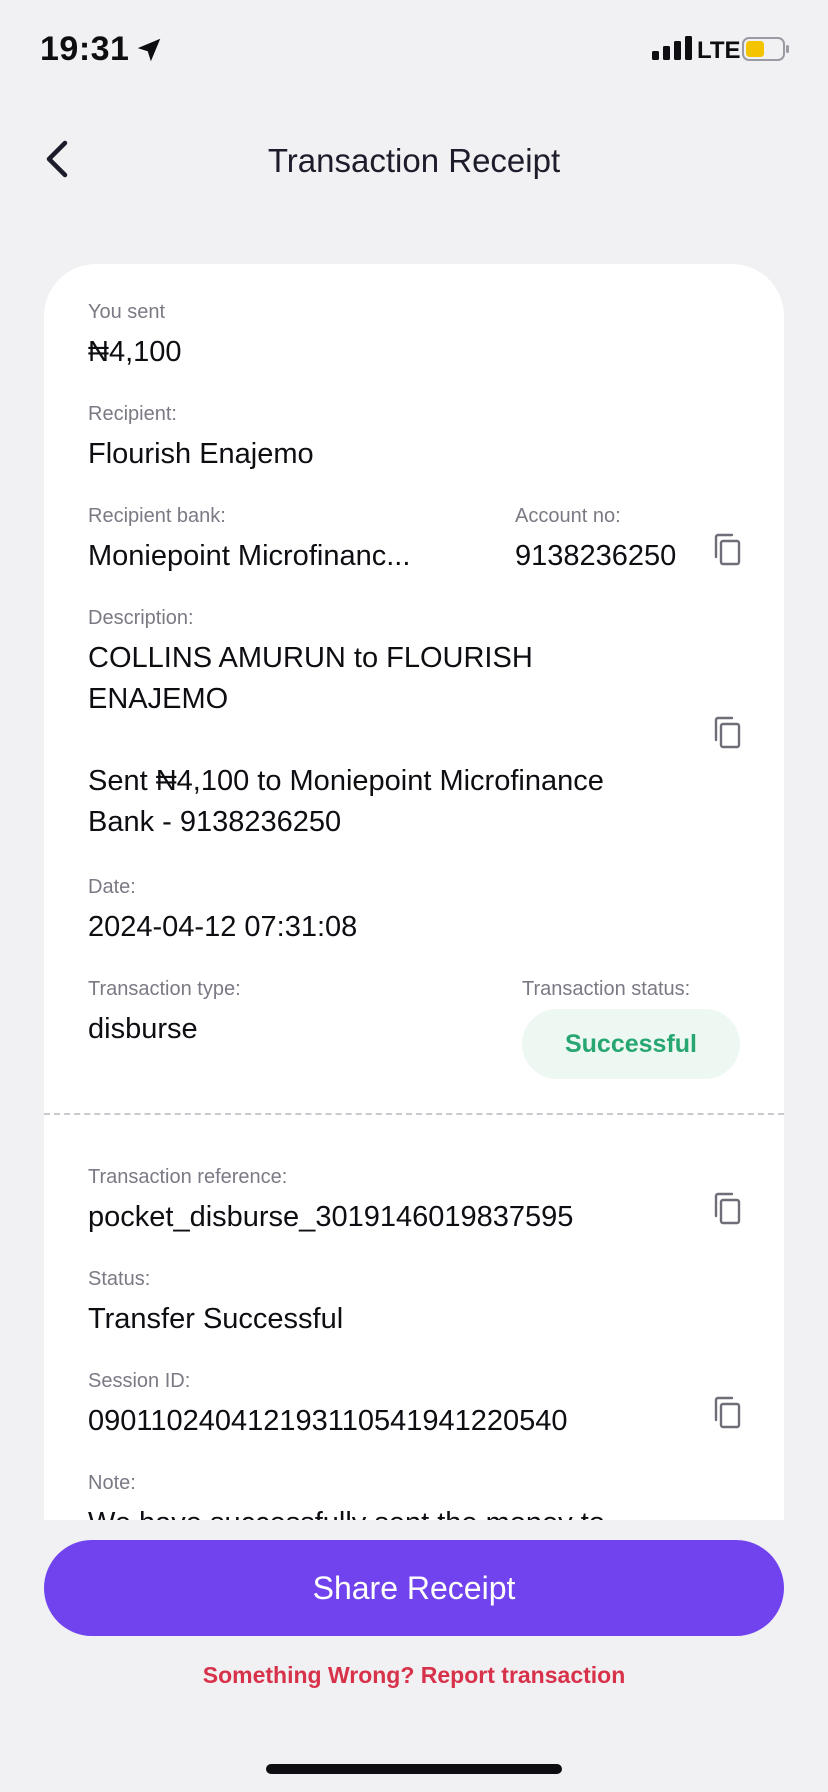 This screenshot has height=1792, width=828. What do you see at coordinates (119, 1279) in the screenshot?
I see `status-label: Status:` at bounding box center [119, 1279].